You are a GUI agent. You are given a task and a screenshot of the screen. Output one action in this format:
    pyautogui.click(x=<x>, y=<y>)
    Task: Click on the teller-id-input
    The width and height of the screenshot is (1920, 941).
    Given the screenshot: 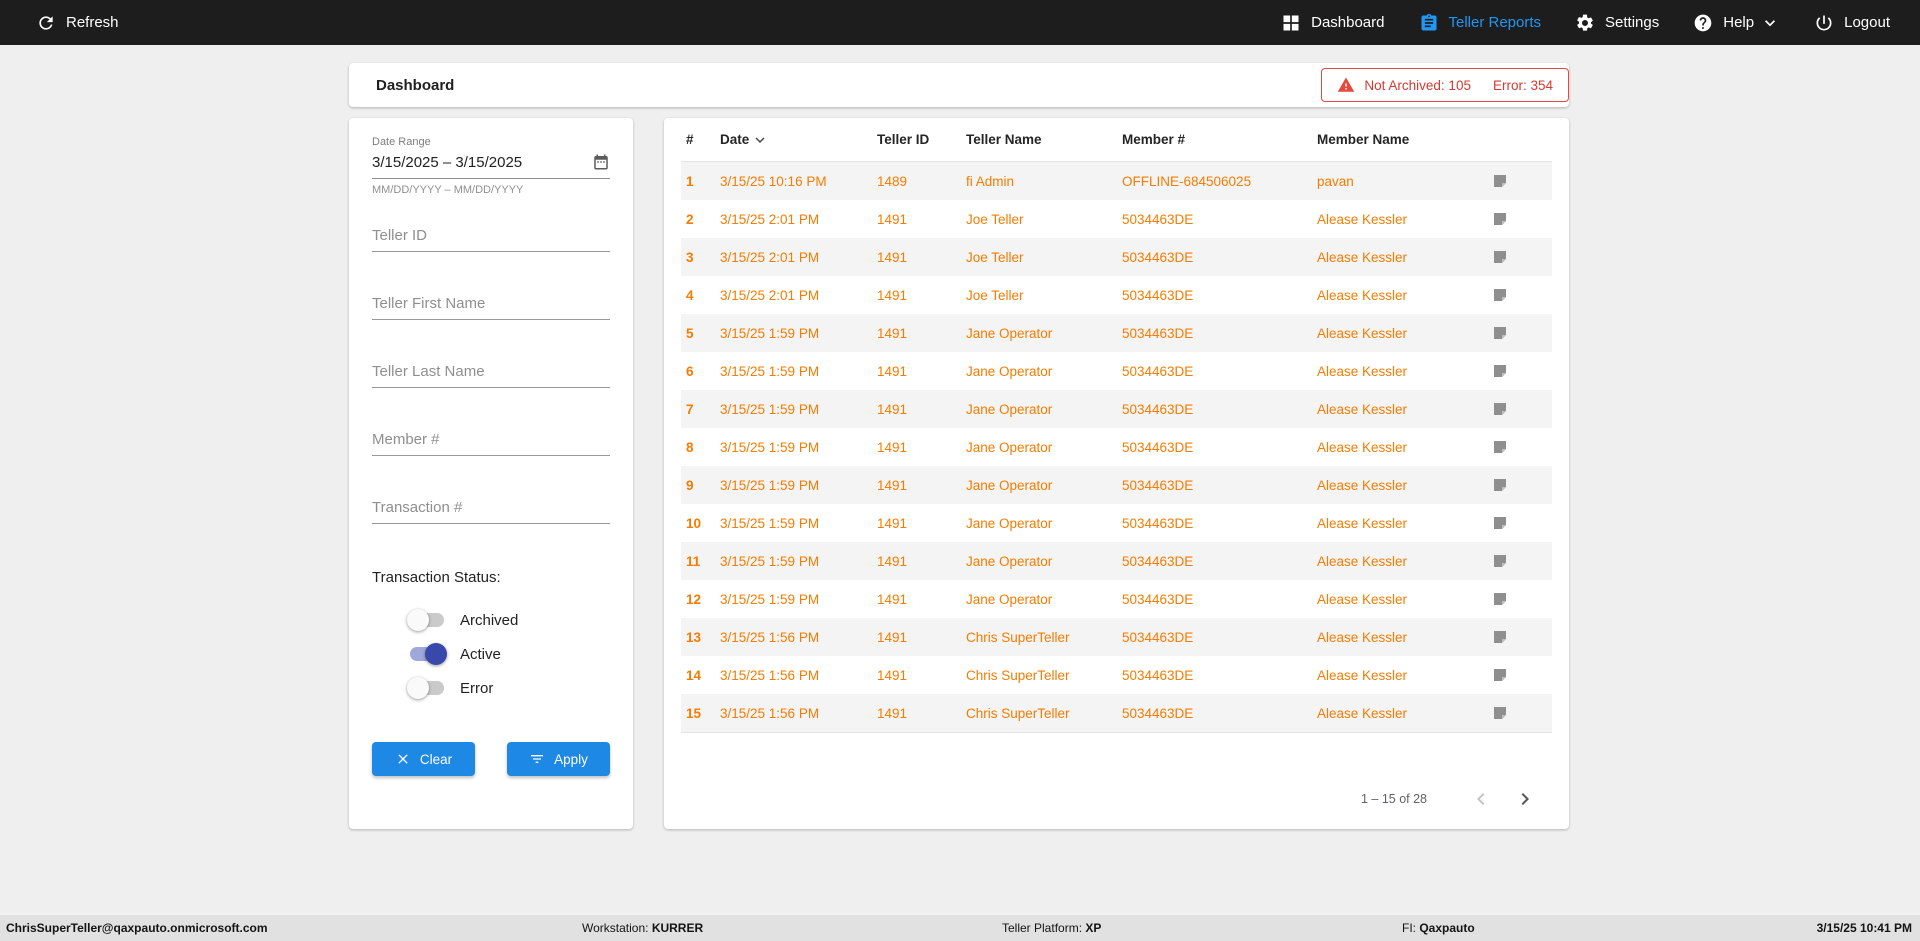 What is the action you would take?
    pyautogui.click(x=491, y=237)
    